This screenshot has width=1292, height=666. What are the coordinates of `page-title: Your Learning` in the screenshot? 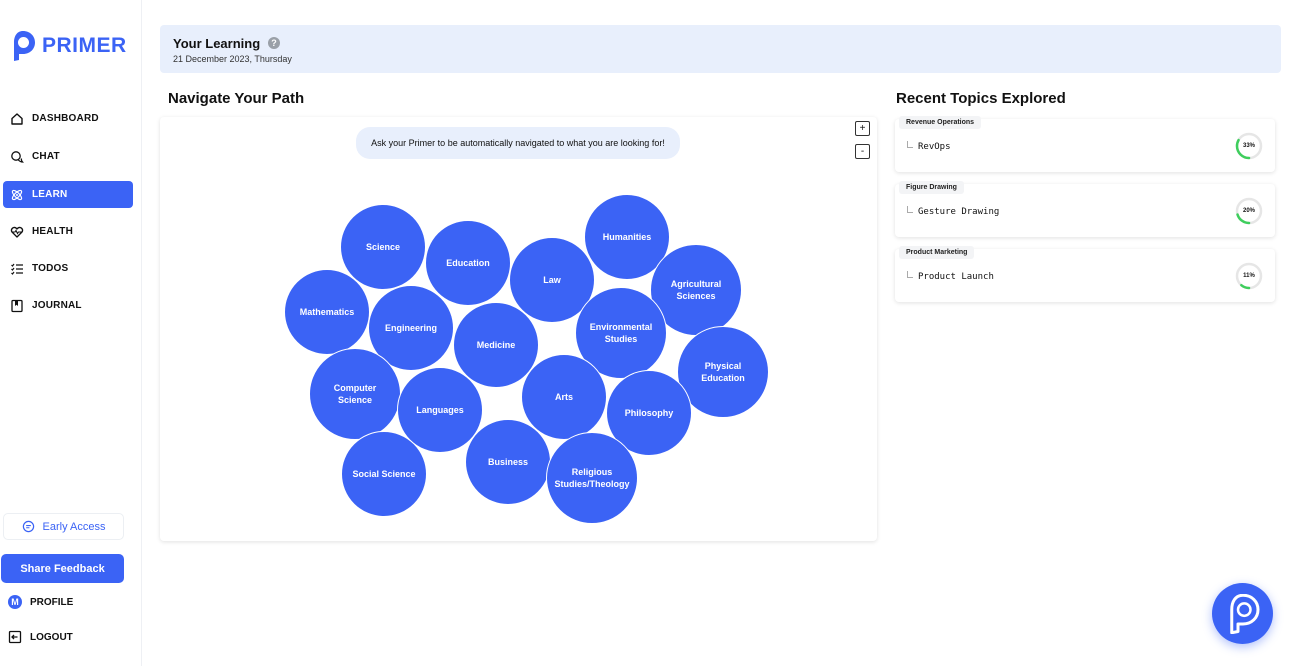 It's located at (217, 43).